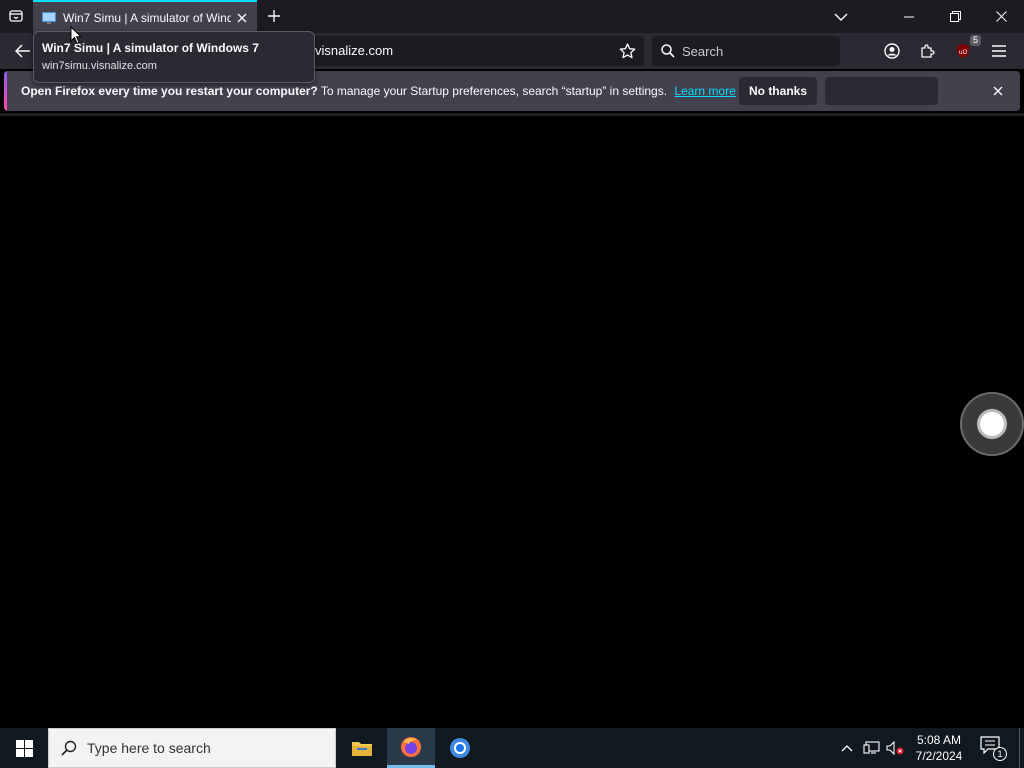  Describe the element at coordinates (76, 35) in the screenshot. I see `mouse-cursor-icon` at that location.